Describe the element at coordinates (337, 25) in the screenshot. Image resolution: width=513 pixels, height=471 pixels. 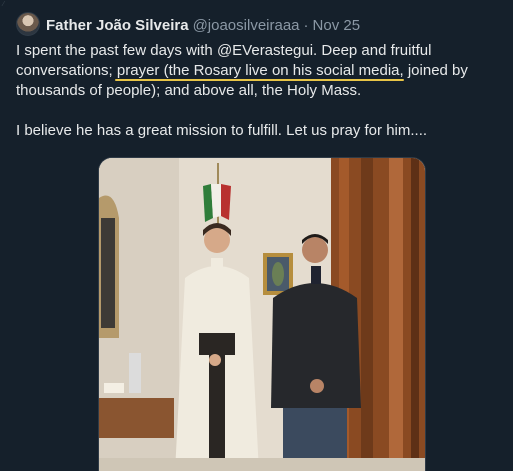
I see `tweet-date: Nov 25` at that location.